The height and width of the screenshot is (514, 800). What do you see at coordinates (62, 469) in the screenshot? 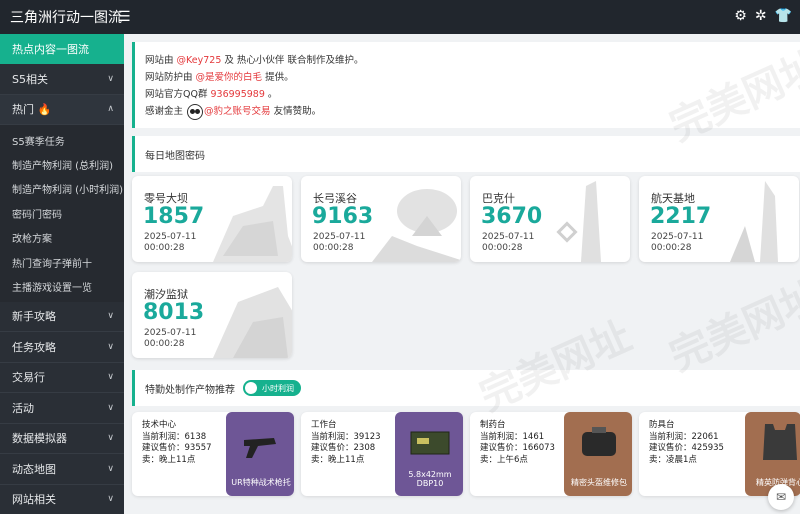
I see `sidebar-item-dynamic-map: 动态地图 ∨` at bounding box center [62, 469].